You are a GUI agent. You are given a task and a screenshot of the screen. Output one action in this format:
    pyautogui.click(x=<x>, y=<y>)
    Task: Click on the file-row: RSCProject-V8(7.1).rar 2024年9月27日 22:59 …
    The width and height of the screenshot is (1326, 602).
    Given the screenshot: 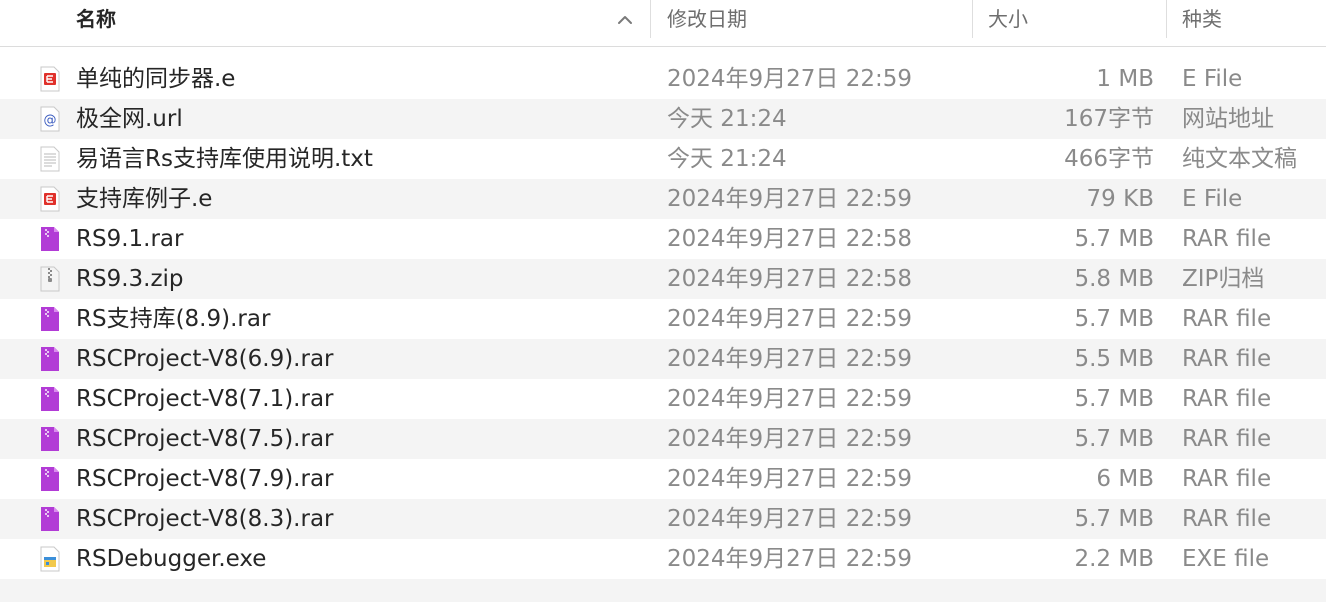 What is the action you would take?
    pyautogui.click(x=663, y=399)
    